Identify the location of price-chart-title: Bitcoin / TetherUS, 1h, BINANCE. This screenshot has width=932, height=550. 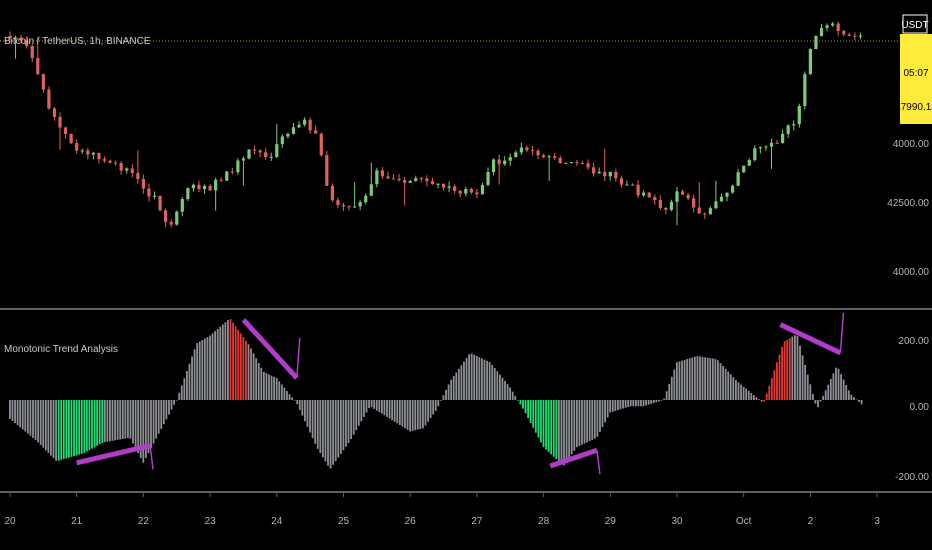
(77, 41).